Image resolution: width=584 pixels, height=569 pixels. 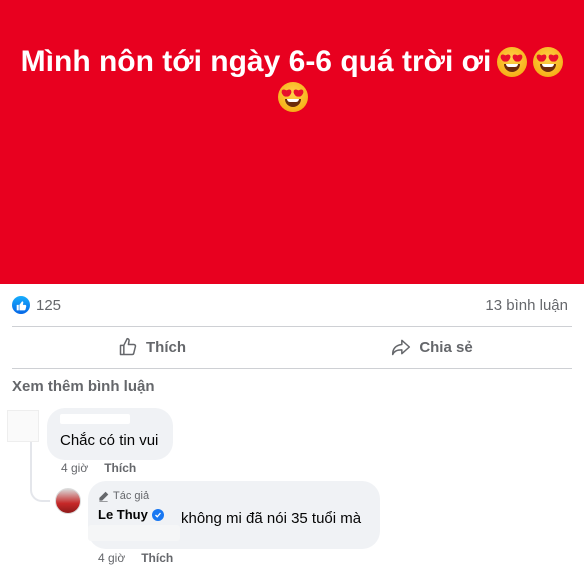 I want to click on banner-text: Mình nôn tới ngày 6-6 quá trời ơi, so click(x=256, y=61).